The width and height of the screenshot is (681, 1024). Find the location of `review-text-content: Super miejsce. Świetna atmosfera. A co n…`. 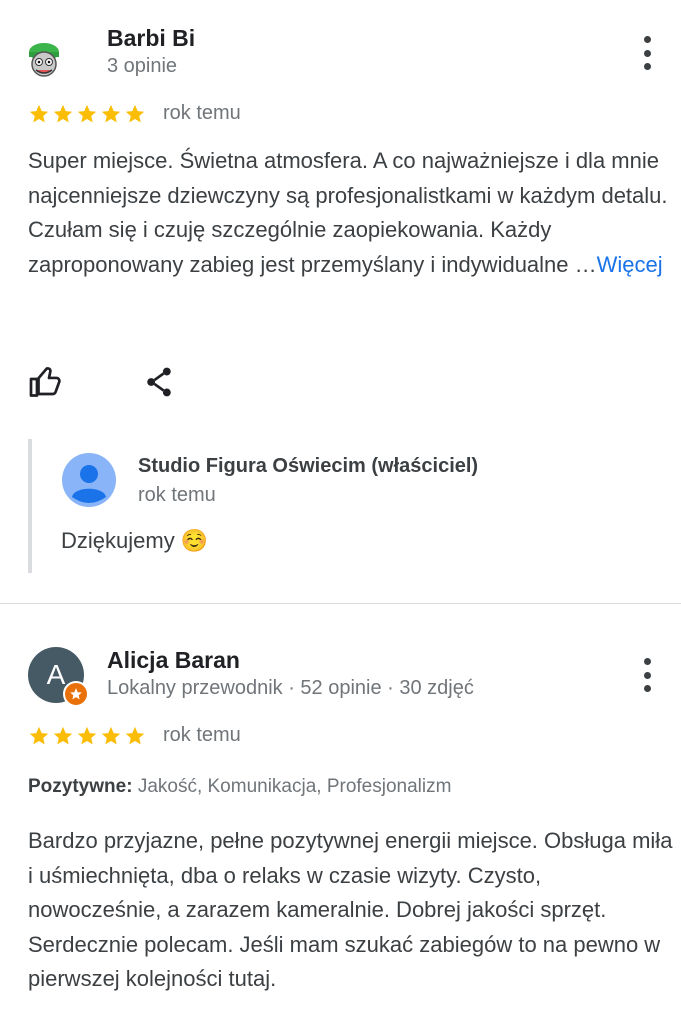

review-text-content: Super miejsce. Świetna atmosfera. A co n… is located at coordinates (348, 212).